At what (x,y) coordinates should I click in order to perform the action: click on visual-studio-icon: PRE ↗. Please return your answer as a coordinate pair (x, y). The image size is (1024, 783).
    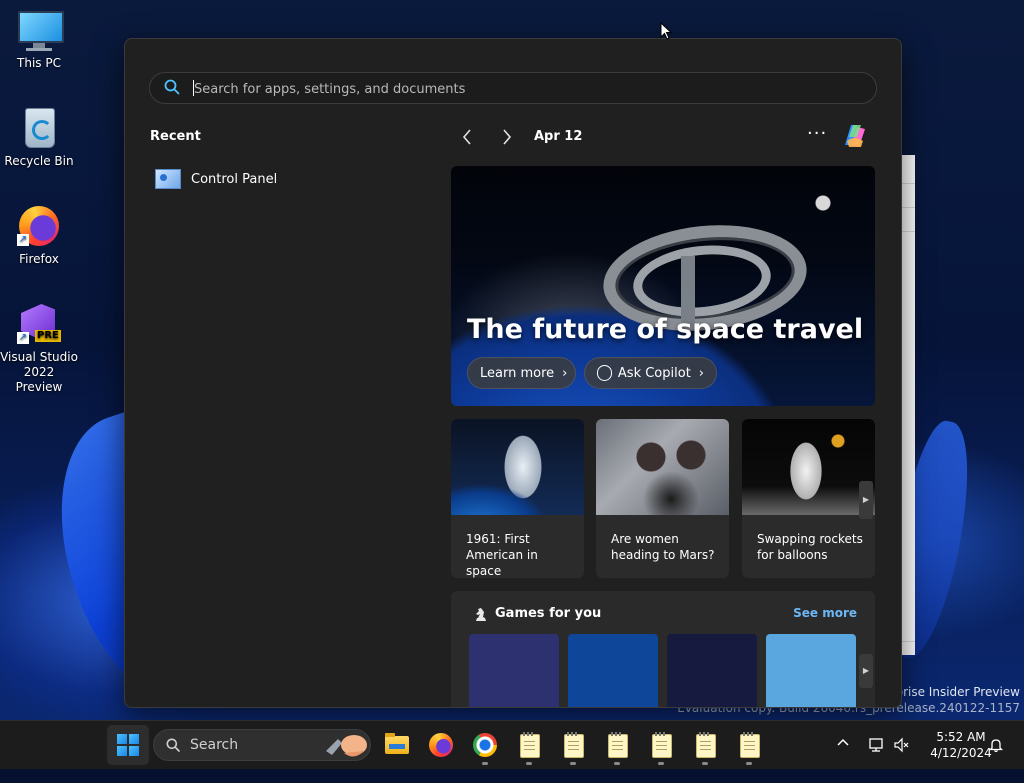
    Looking at the image, I should click on (39, 324).